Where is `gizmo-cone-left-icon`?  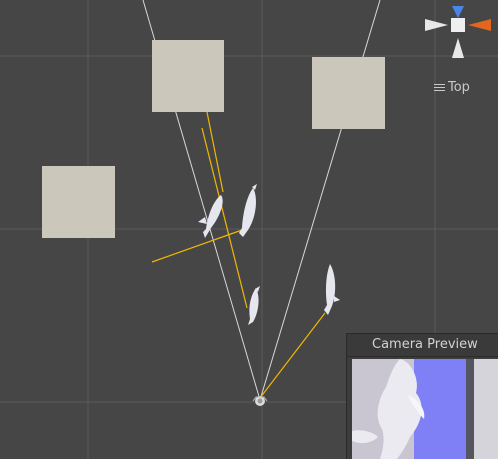 gizmo-cone-left-icon is located at coordinates (436, 25).